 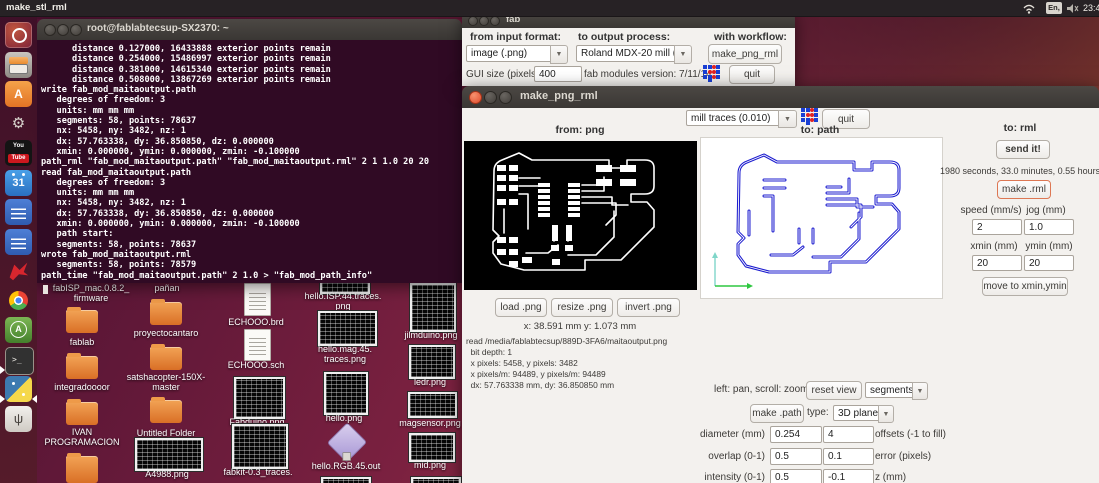 I want to click on view-mode-dropdown-arrow: ▼, so click(x=920, y=391).